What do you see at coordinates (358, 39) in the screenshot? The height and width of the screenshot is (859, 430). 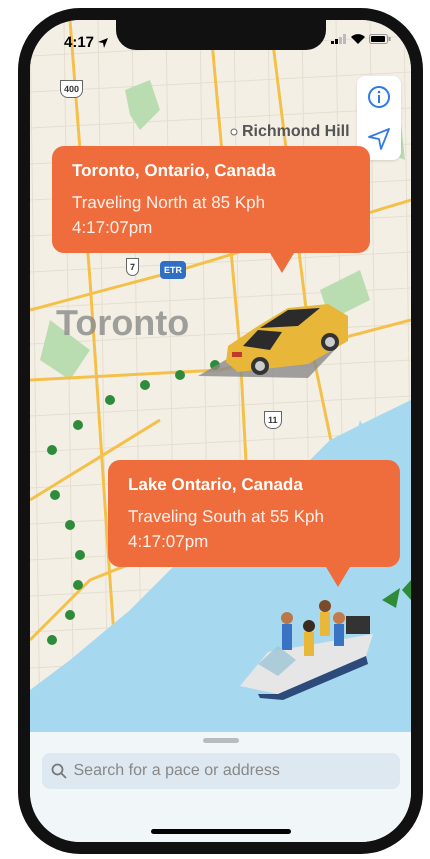 I see `wifi-icon` at bounding box center [358, 39].